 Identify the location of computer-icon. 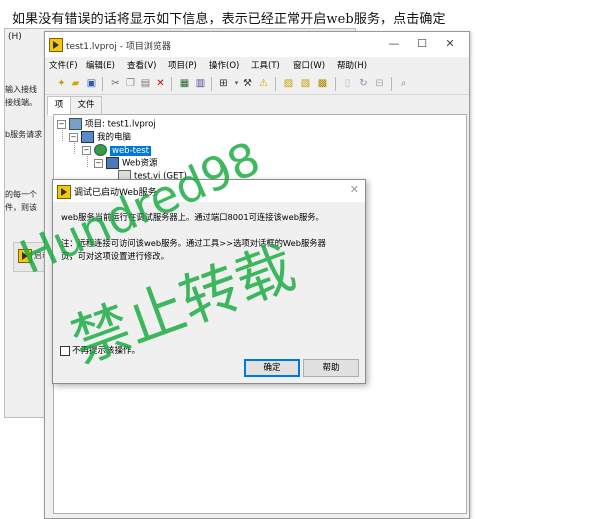
(87, 137).